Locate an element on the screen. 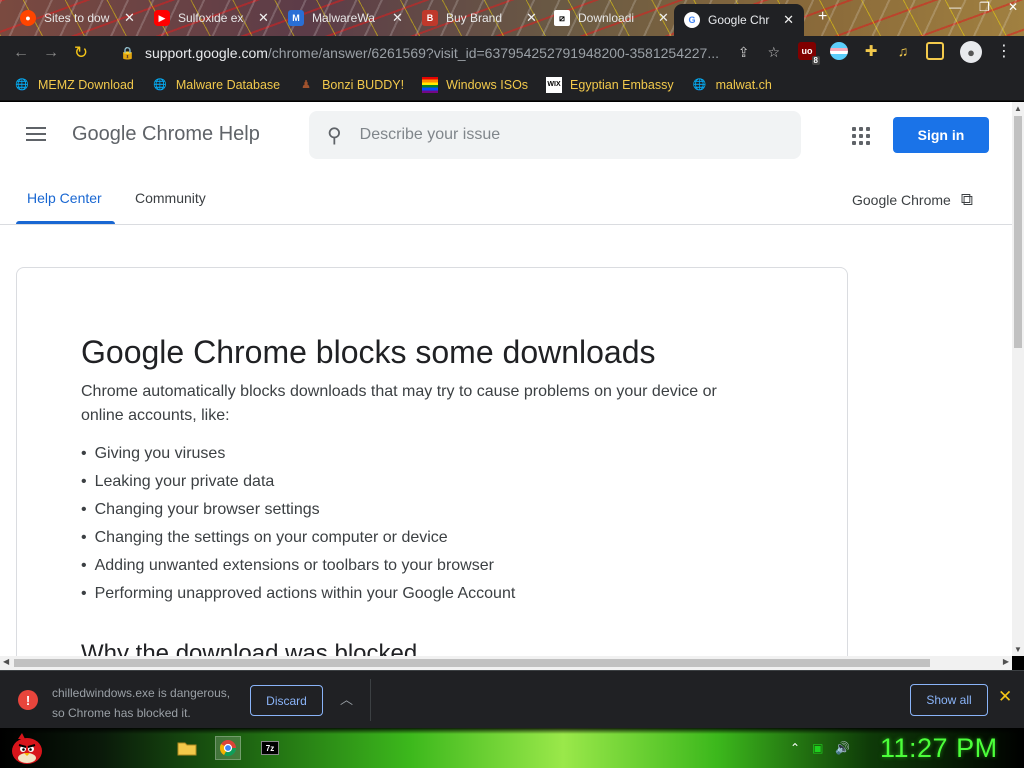 The image size is (1024, 768). list-item: Leaking your private data is located at coordinates (298, 482).